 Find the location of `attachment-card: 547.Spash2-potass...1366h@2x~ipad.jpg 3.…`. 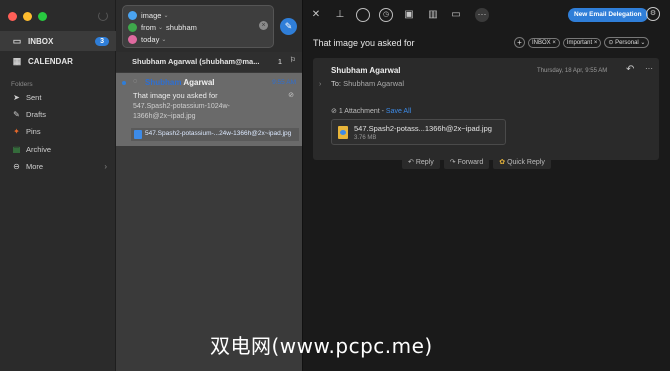

attachment-card: 547.Spash2-potass...1366h@2x~ipad.jpg 3.… is located at coordinates (418, 132).